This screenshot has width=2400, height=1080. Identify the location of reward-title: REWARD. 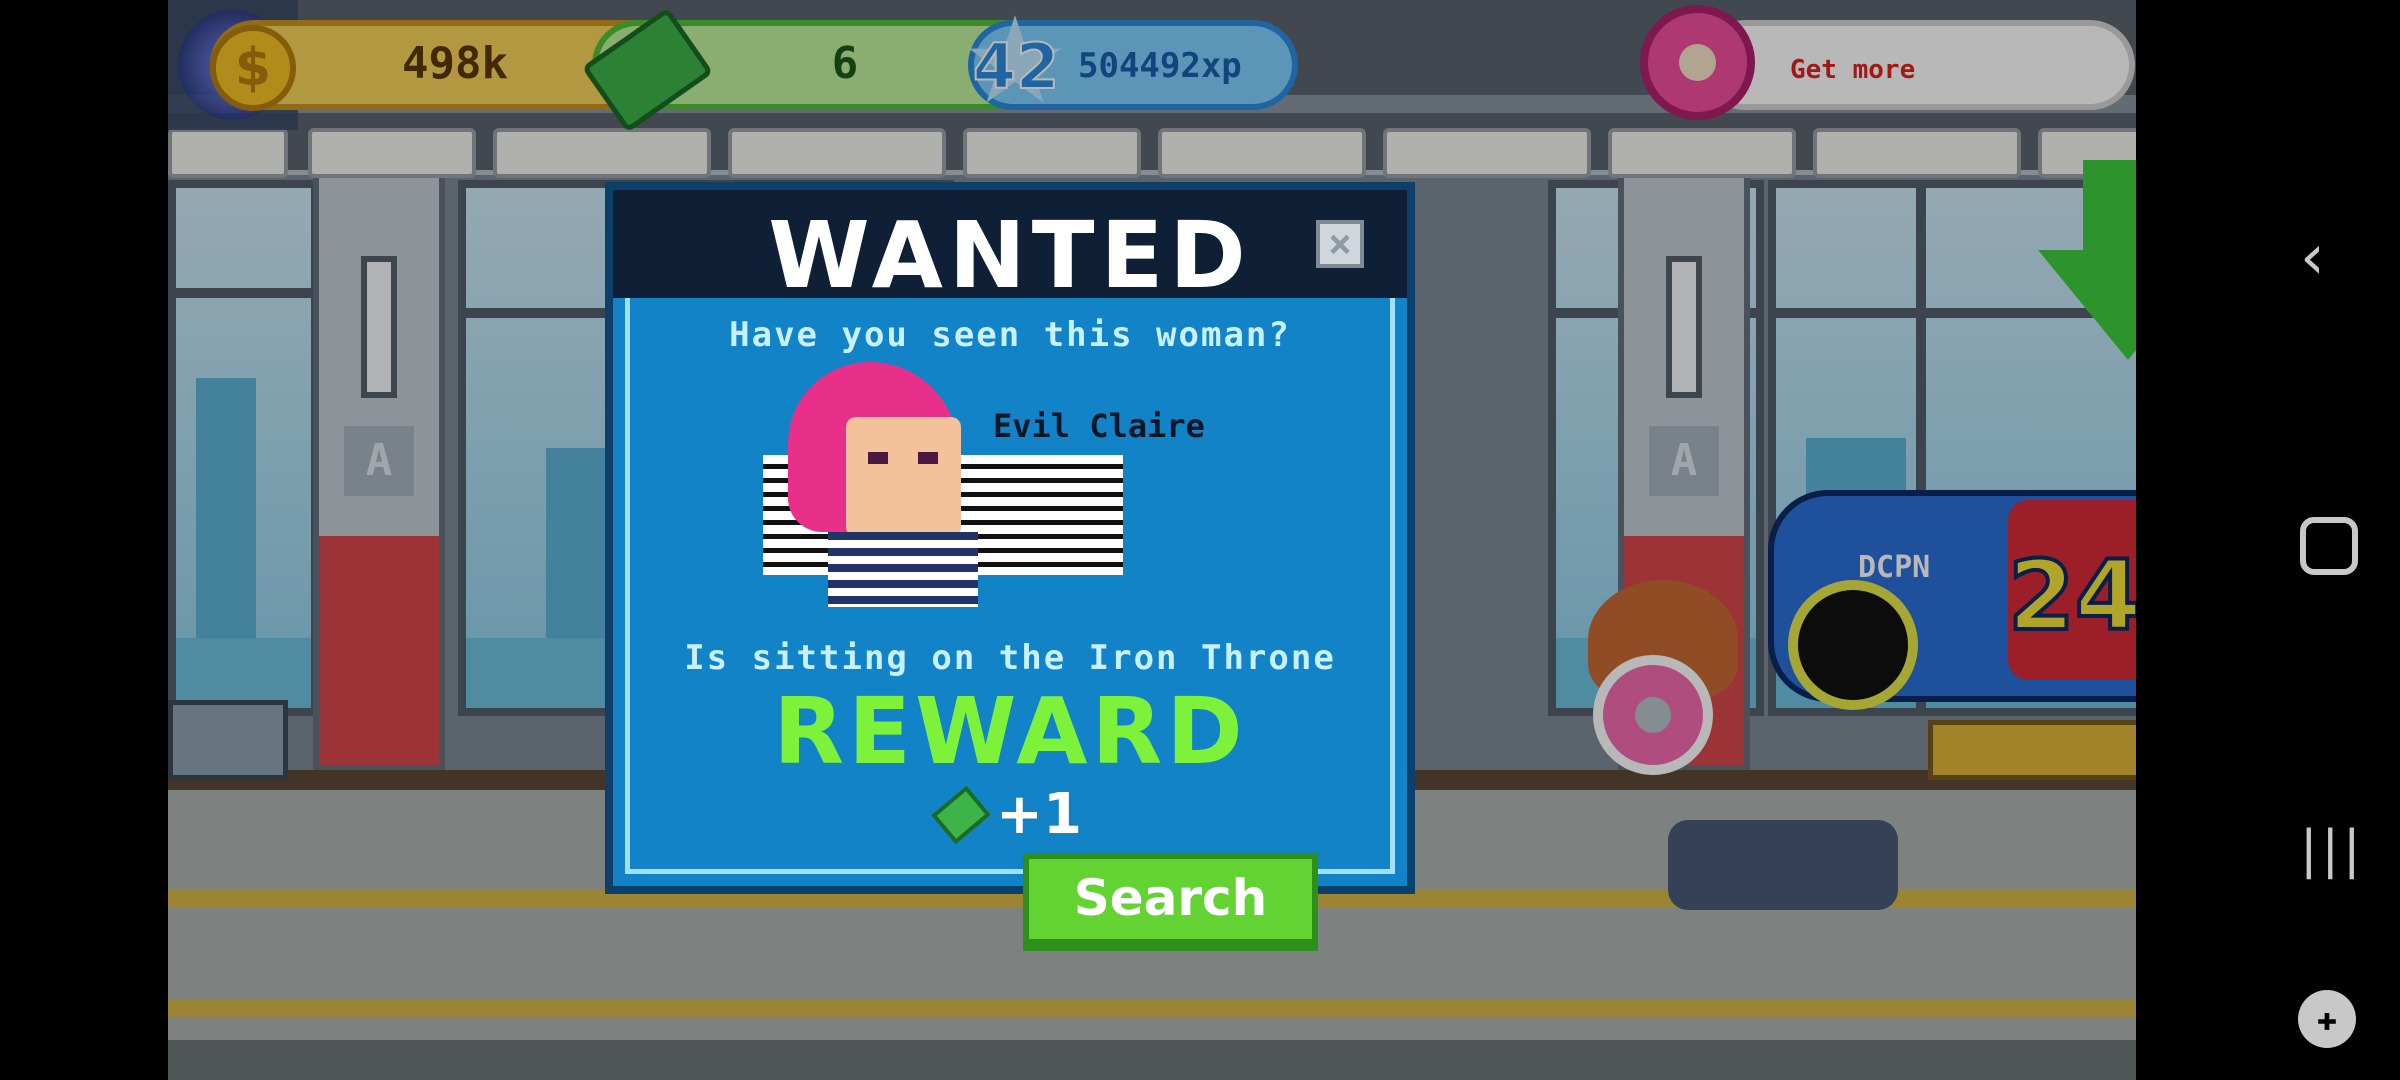
(1010, 731).